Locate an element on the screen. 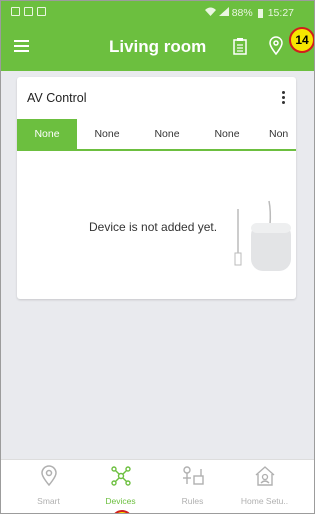 This screenshot has height=514, width=320. device-tabs: None None None None Non is located at coordinates (156, 135).